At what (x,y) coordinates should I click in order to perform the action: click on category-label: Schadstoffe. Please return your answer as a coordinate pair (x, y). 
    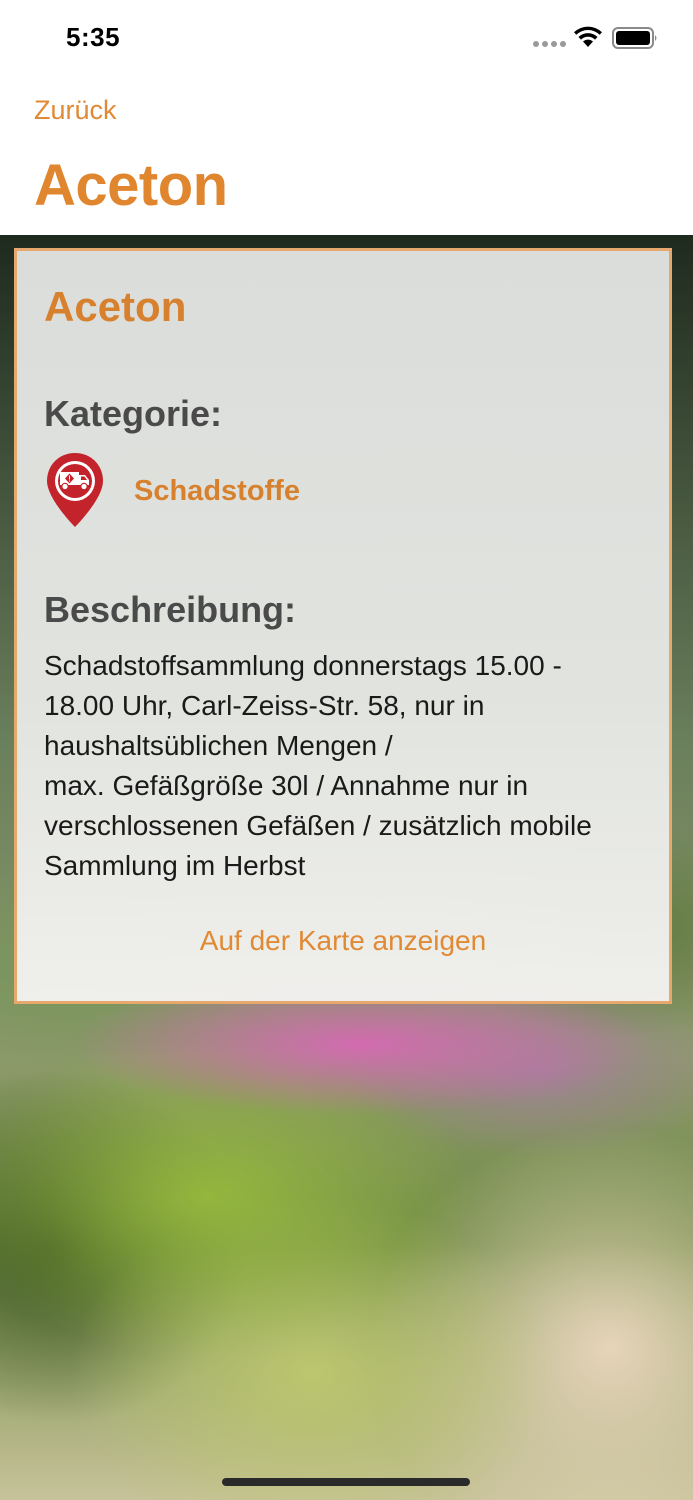
    Looking at the image, I should click on (217, 491).